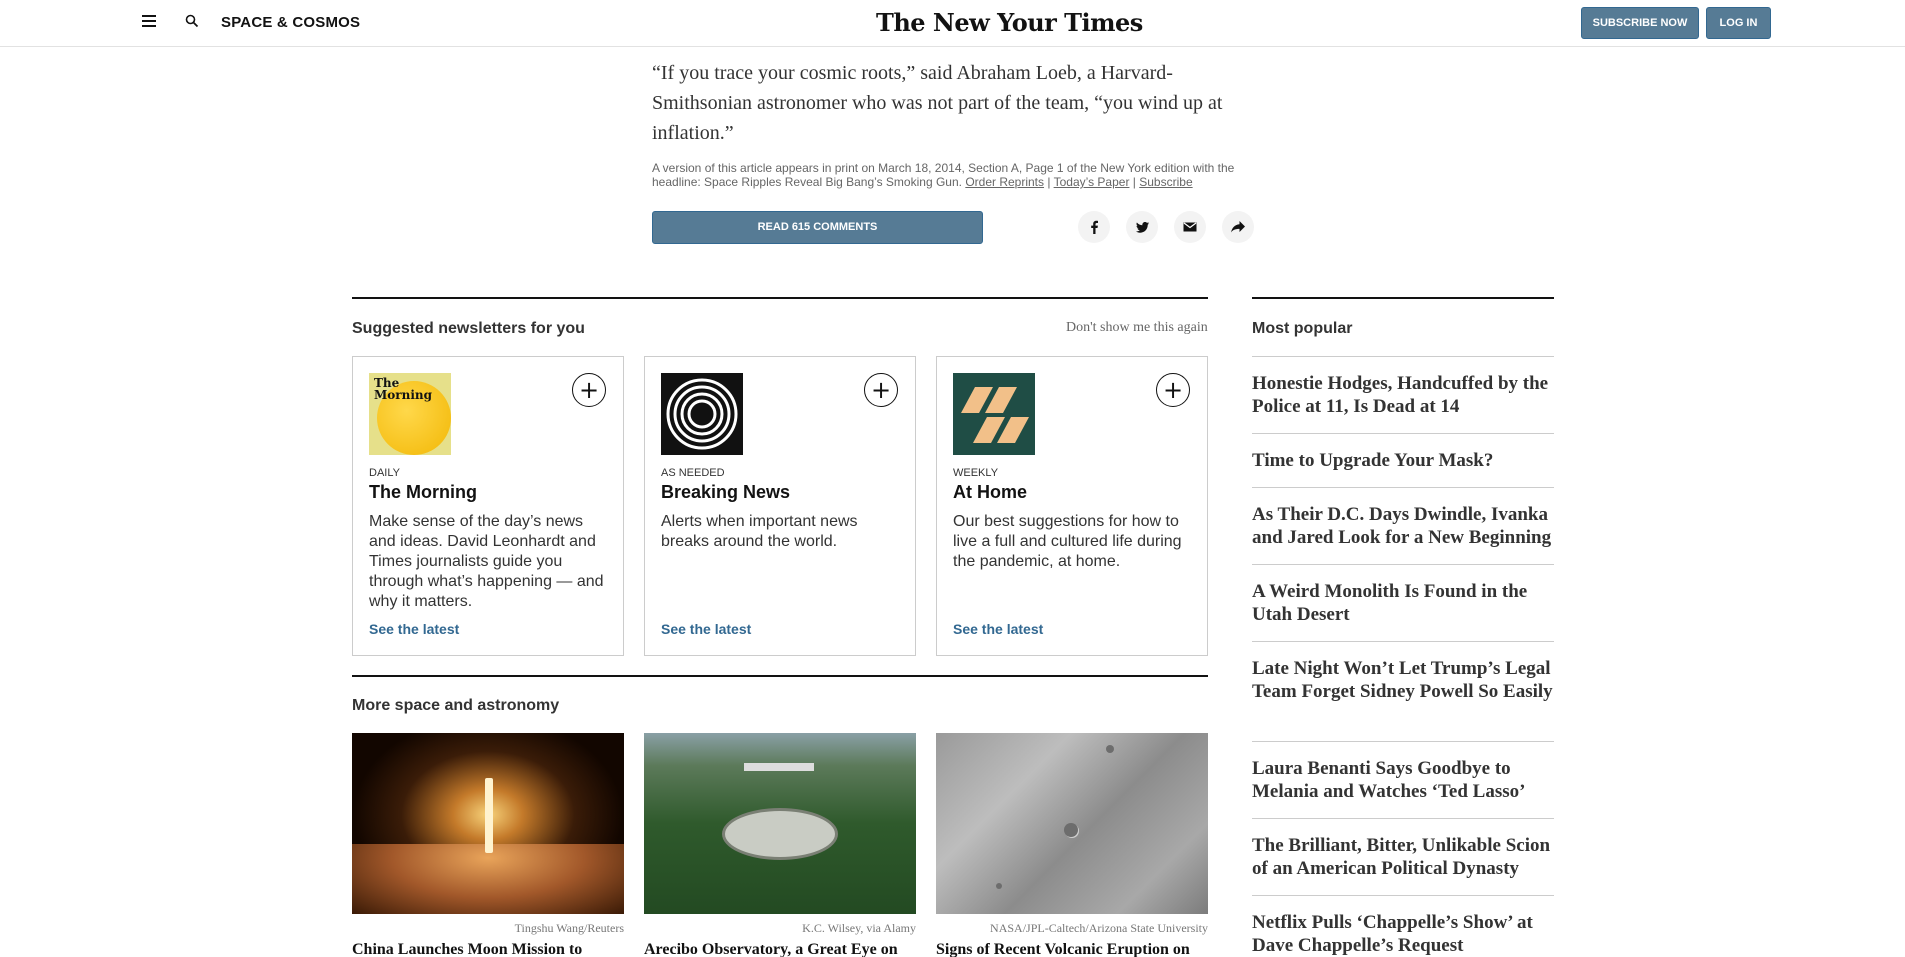 This screenshot has height=957, width=1905. What do you see at coordinates (1190, 227) in the screenshot?
I see `email-icon` at bounding box center [1190, 227].